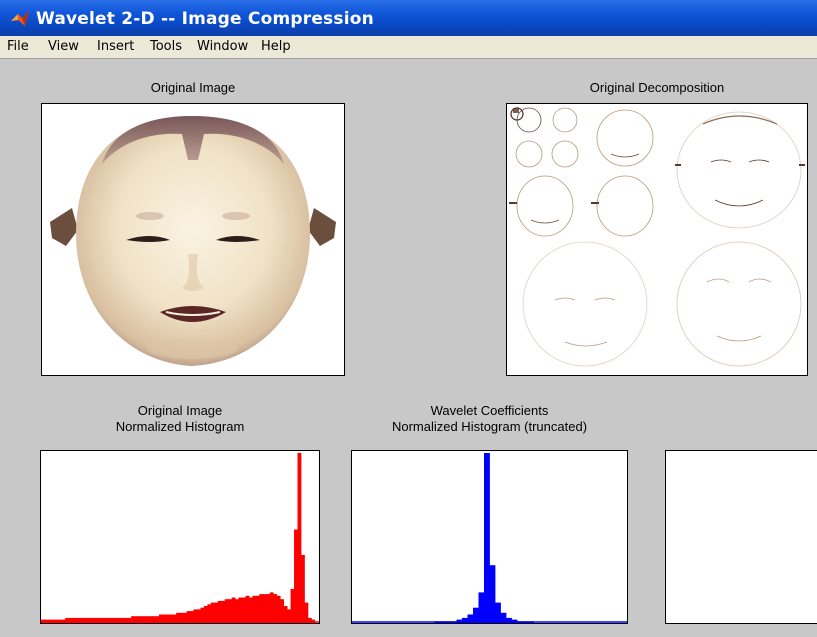  I want to click on menu-window: Window, so click(222, 46).